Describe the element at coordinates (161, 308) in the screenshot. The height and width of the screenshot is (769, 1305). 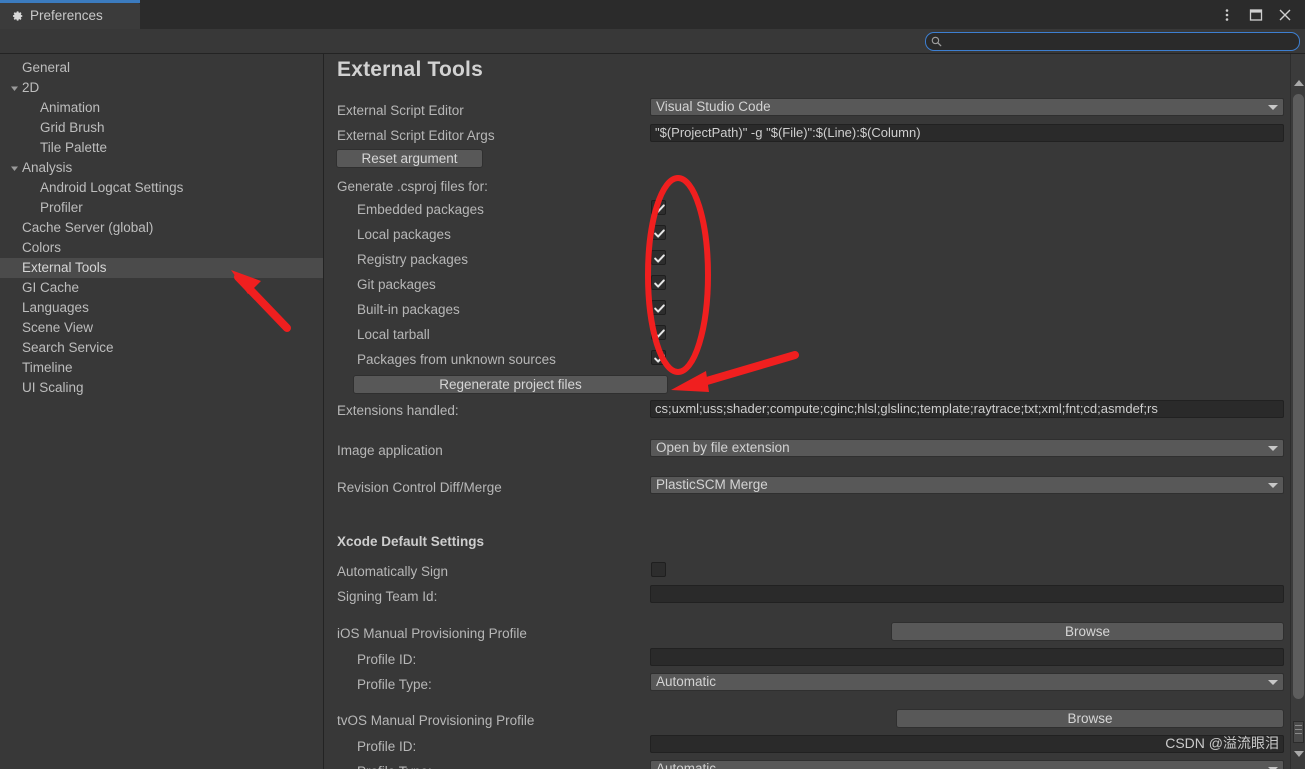
I see `sidebar-item-languages: Languages` at that location.